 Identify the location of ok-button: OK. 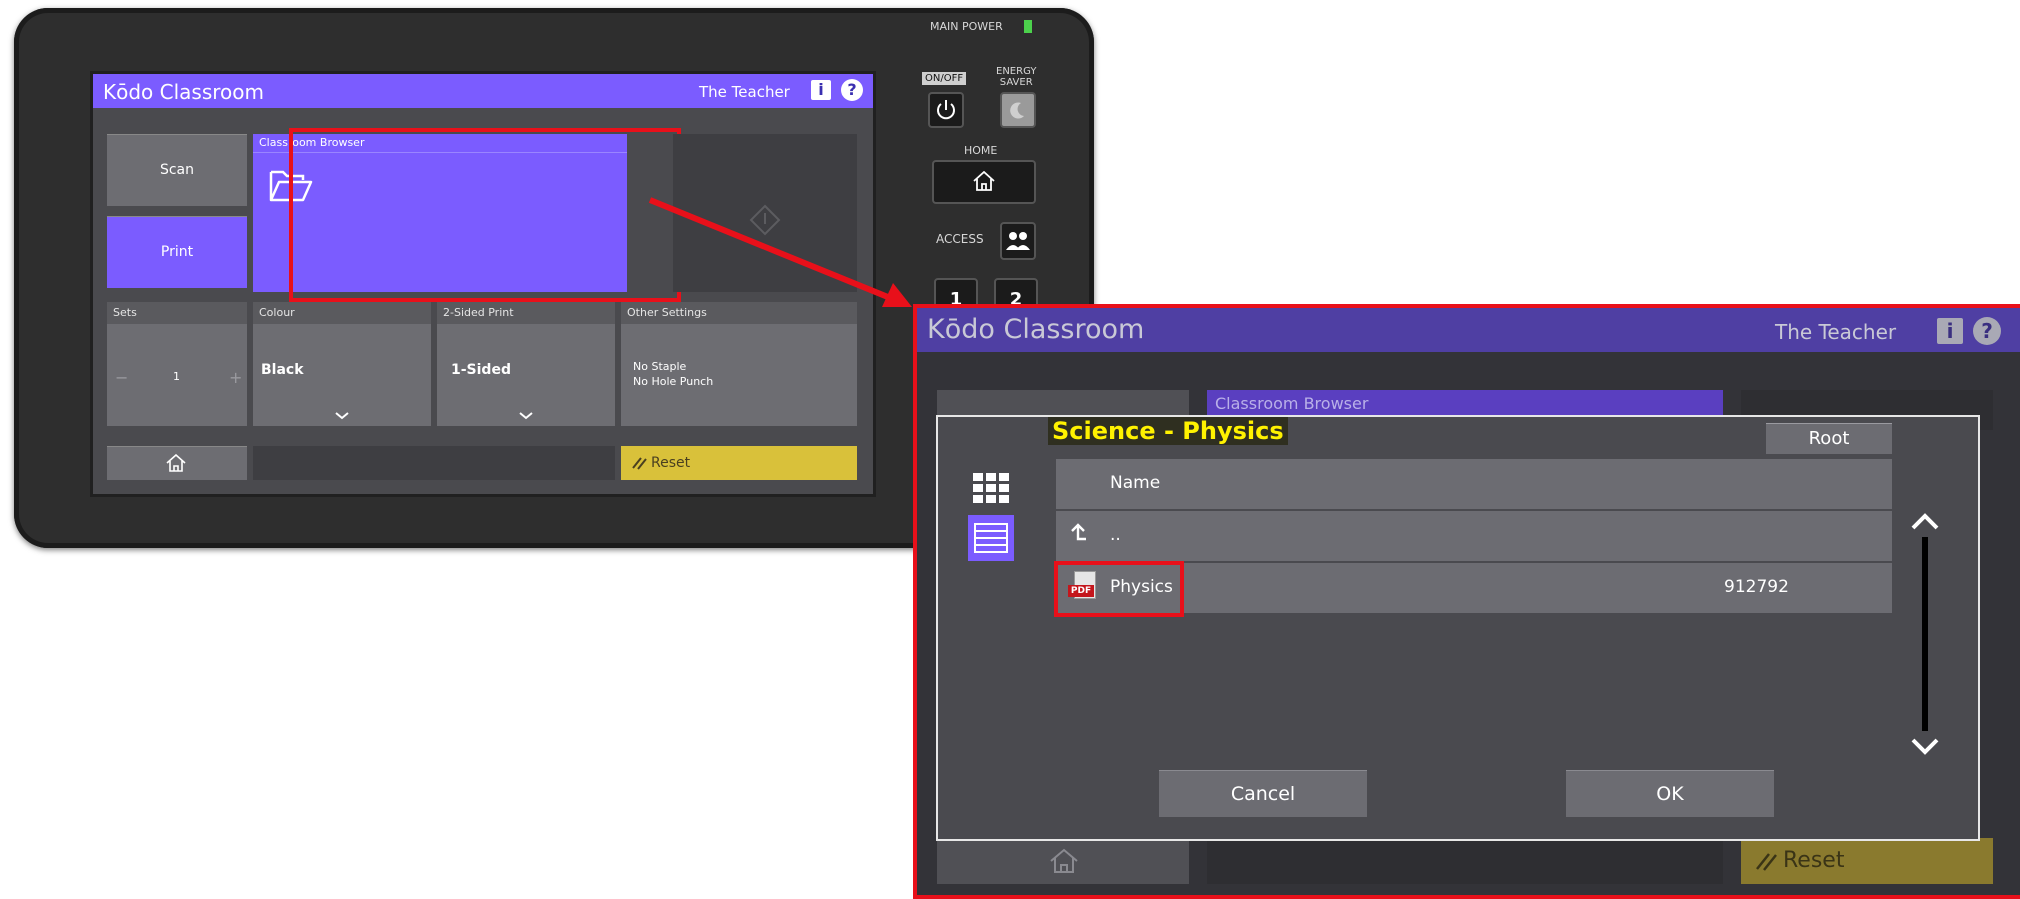
(1670, 793).